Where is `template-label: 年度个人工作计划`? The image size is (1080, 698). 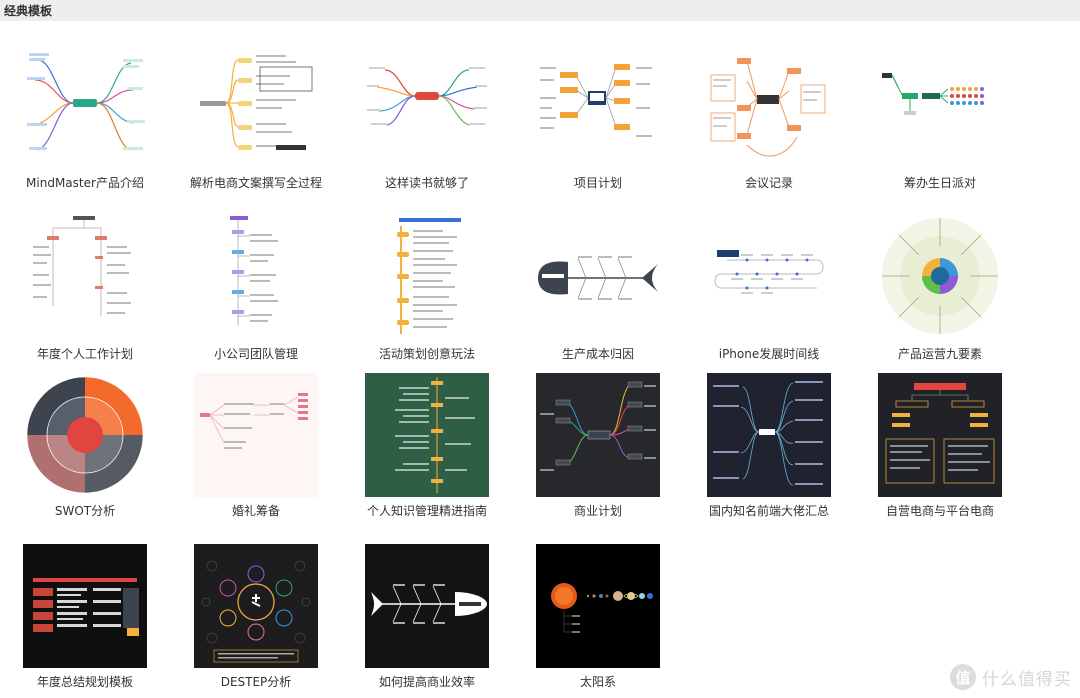 template-label: 年度个人工作计划 is located at coordinates (84, 354).